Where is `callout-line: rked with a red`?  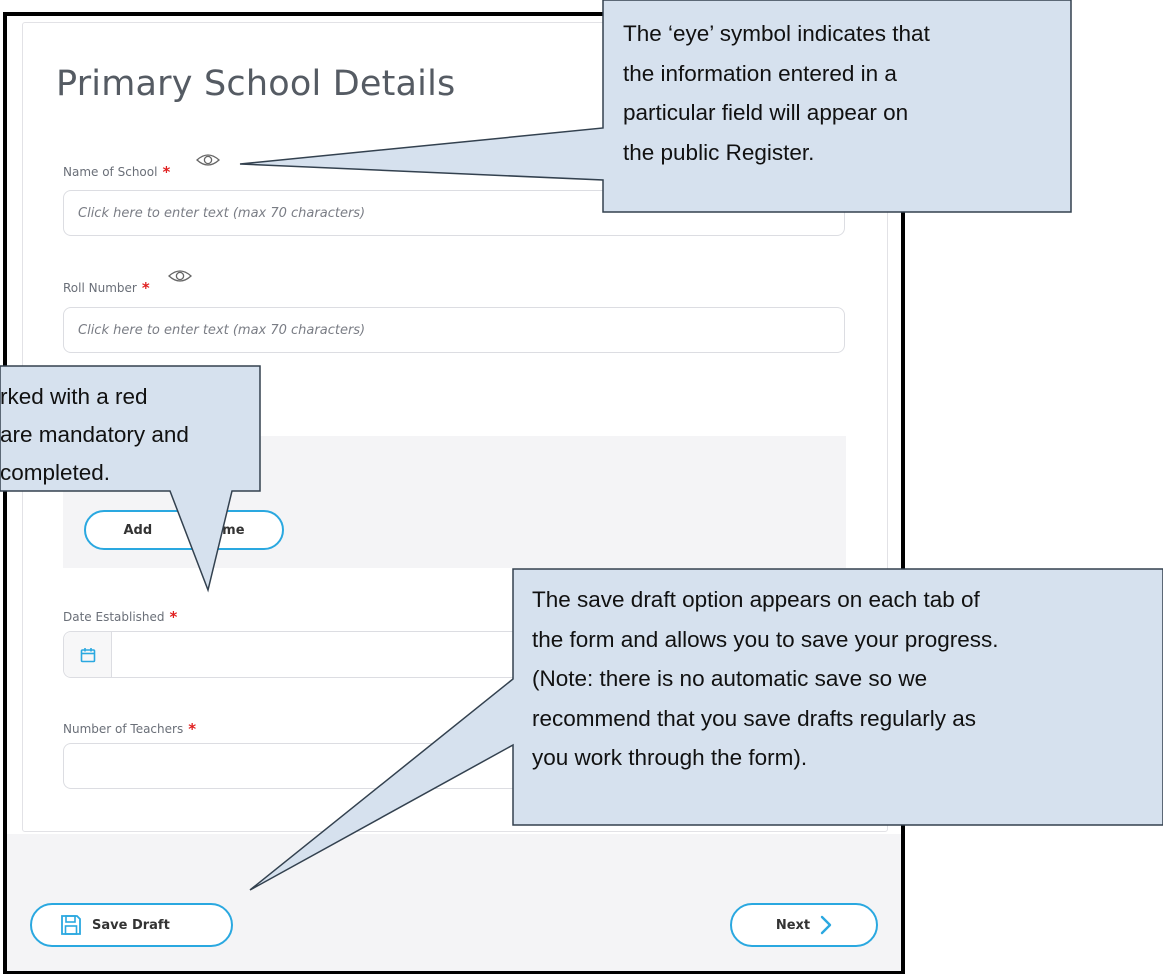 callout-line: rked with a red is located at coordinates (74, 396).